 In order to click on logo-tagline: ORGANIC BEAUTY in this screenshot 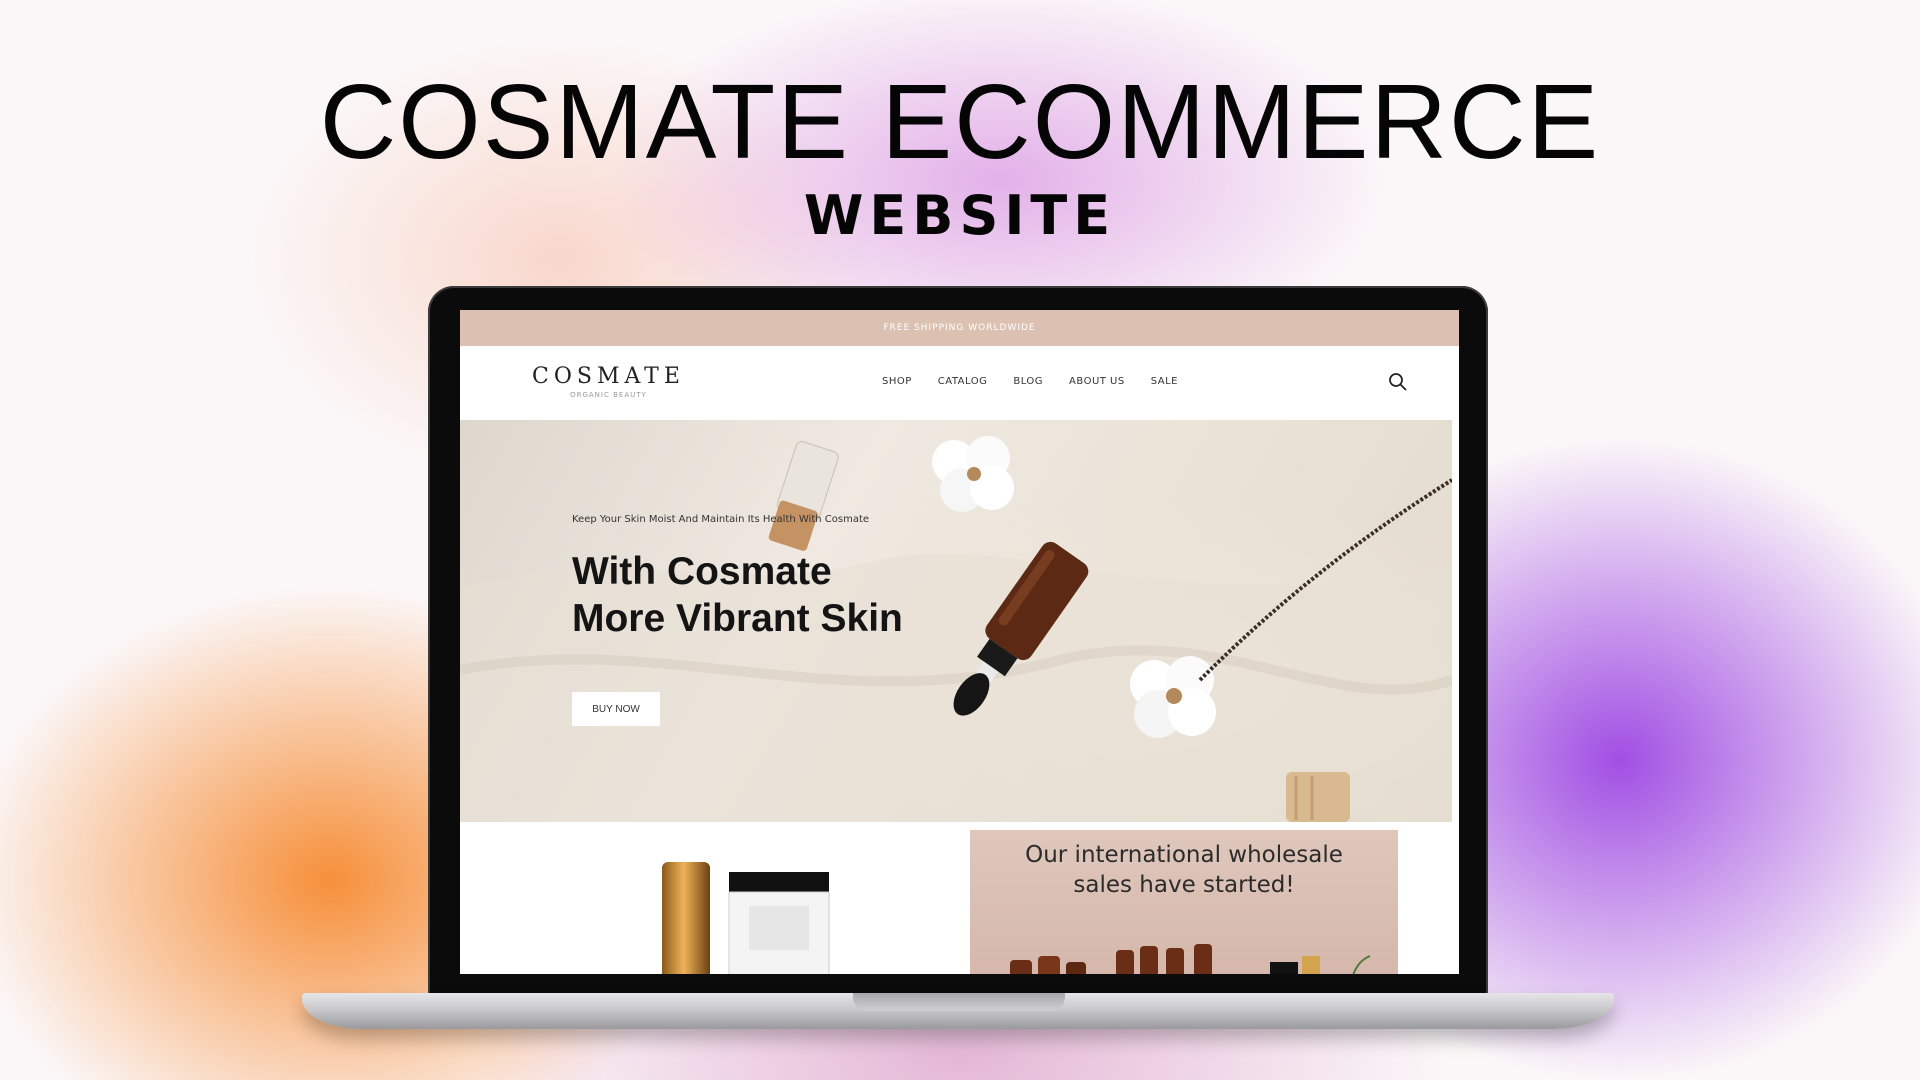, I will do `click(608, 395)`.